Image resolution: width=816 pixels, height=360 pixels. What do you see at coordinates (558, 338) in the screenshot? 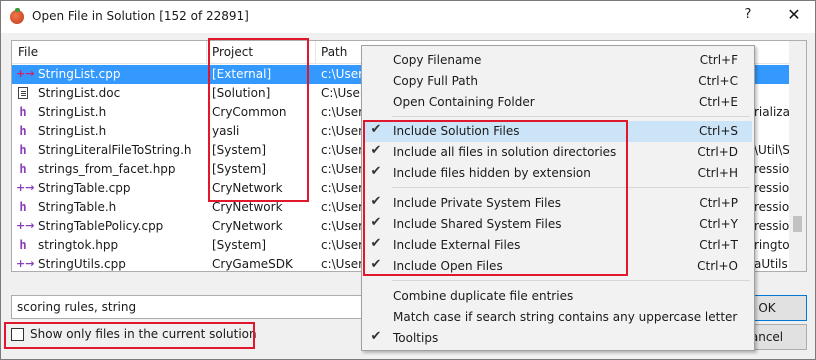
I see `menu-item: ✔ Tooltips` at bounding box center [558, 338].